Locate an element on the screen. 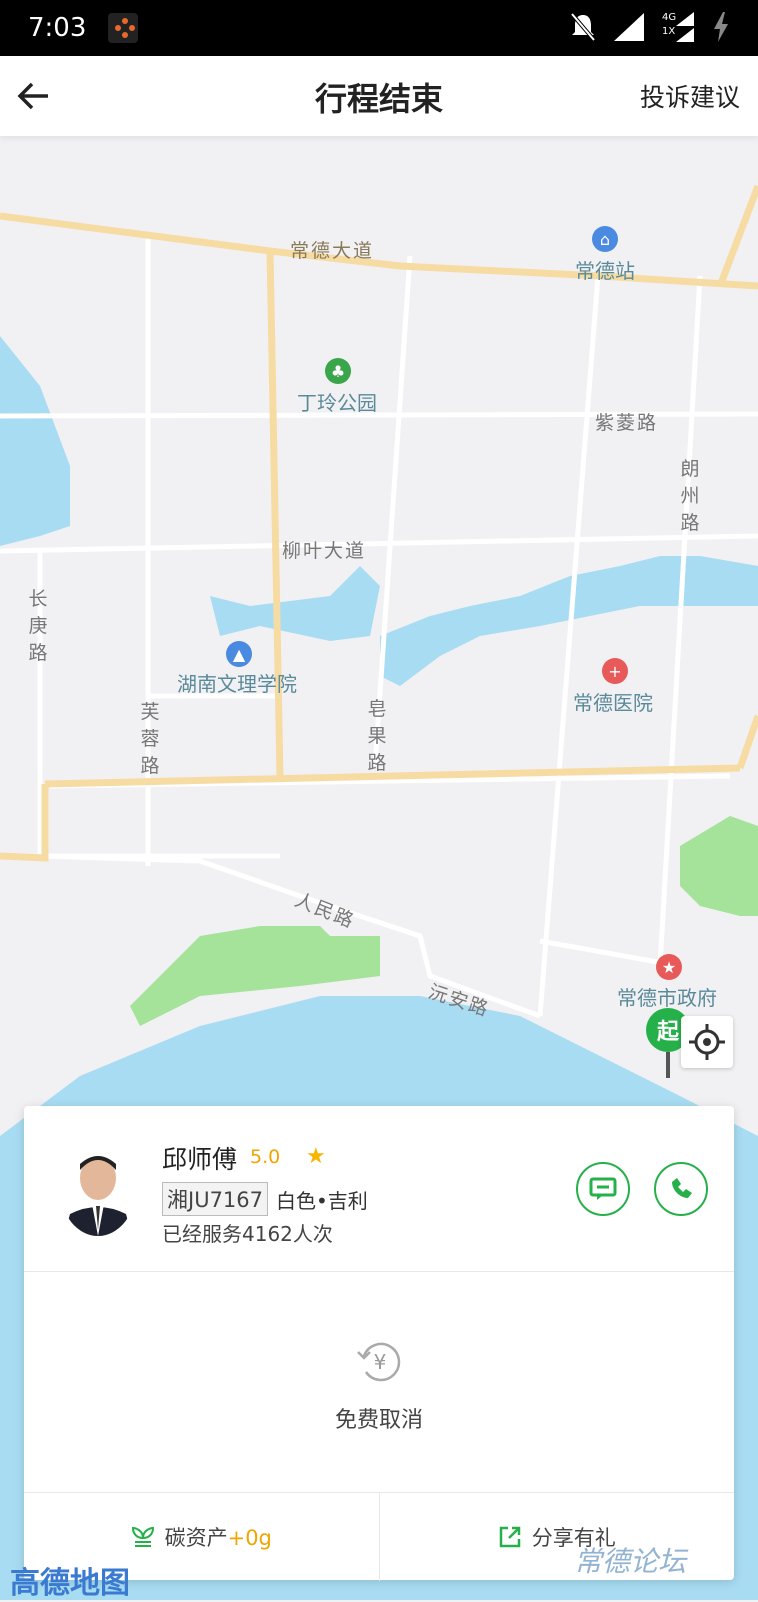  map-road-label: 芙蓉路 is located at coordinates (151, 739).